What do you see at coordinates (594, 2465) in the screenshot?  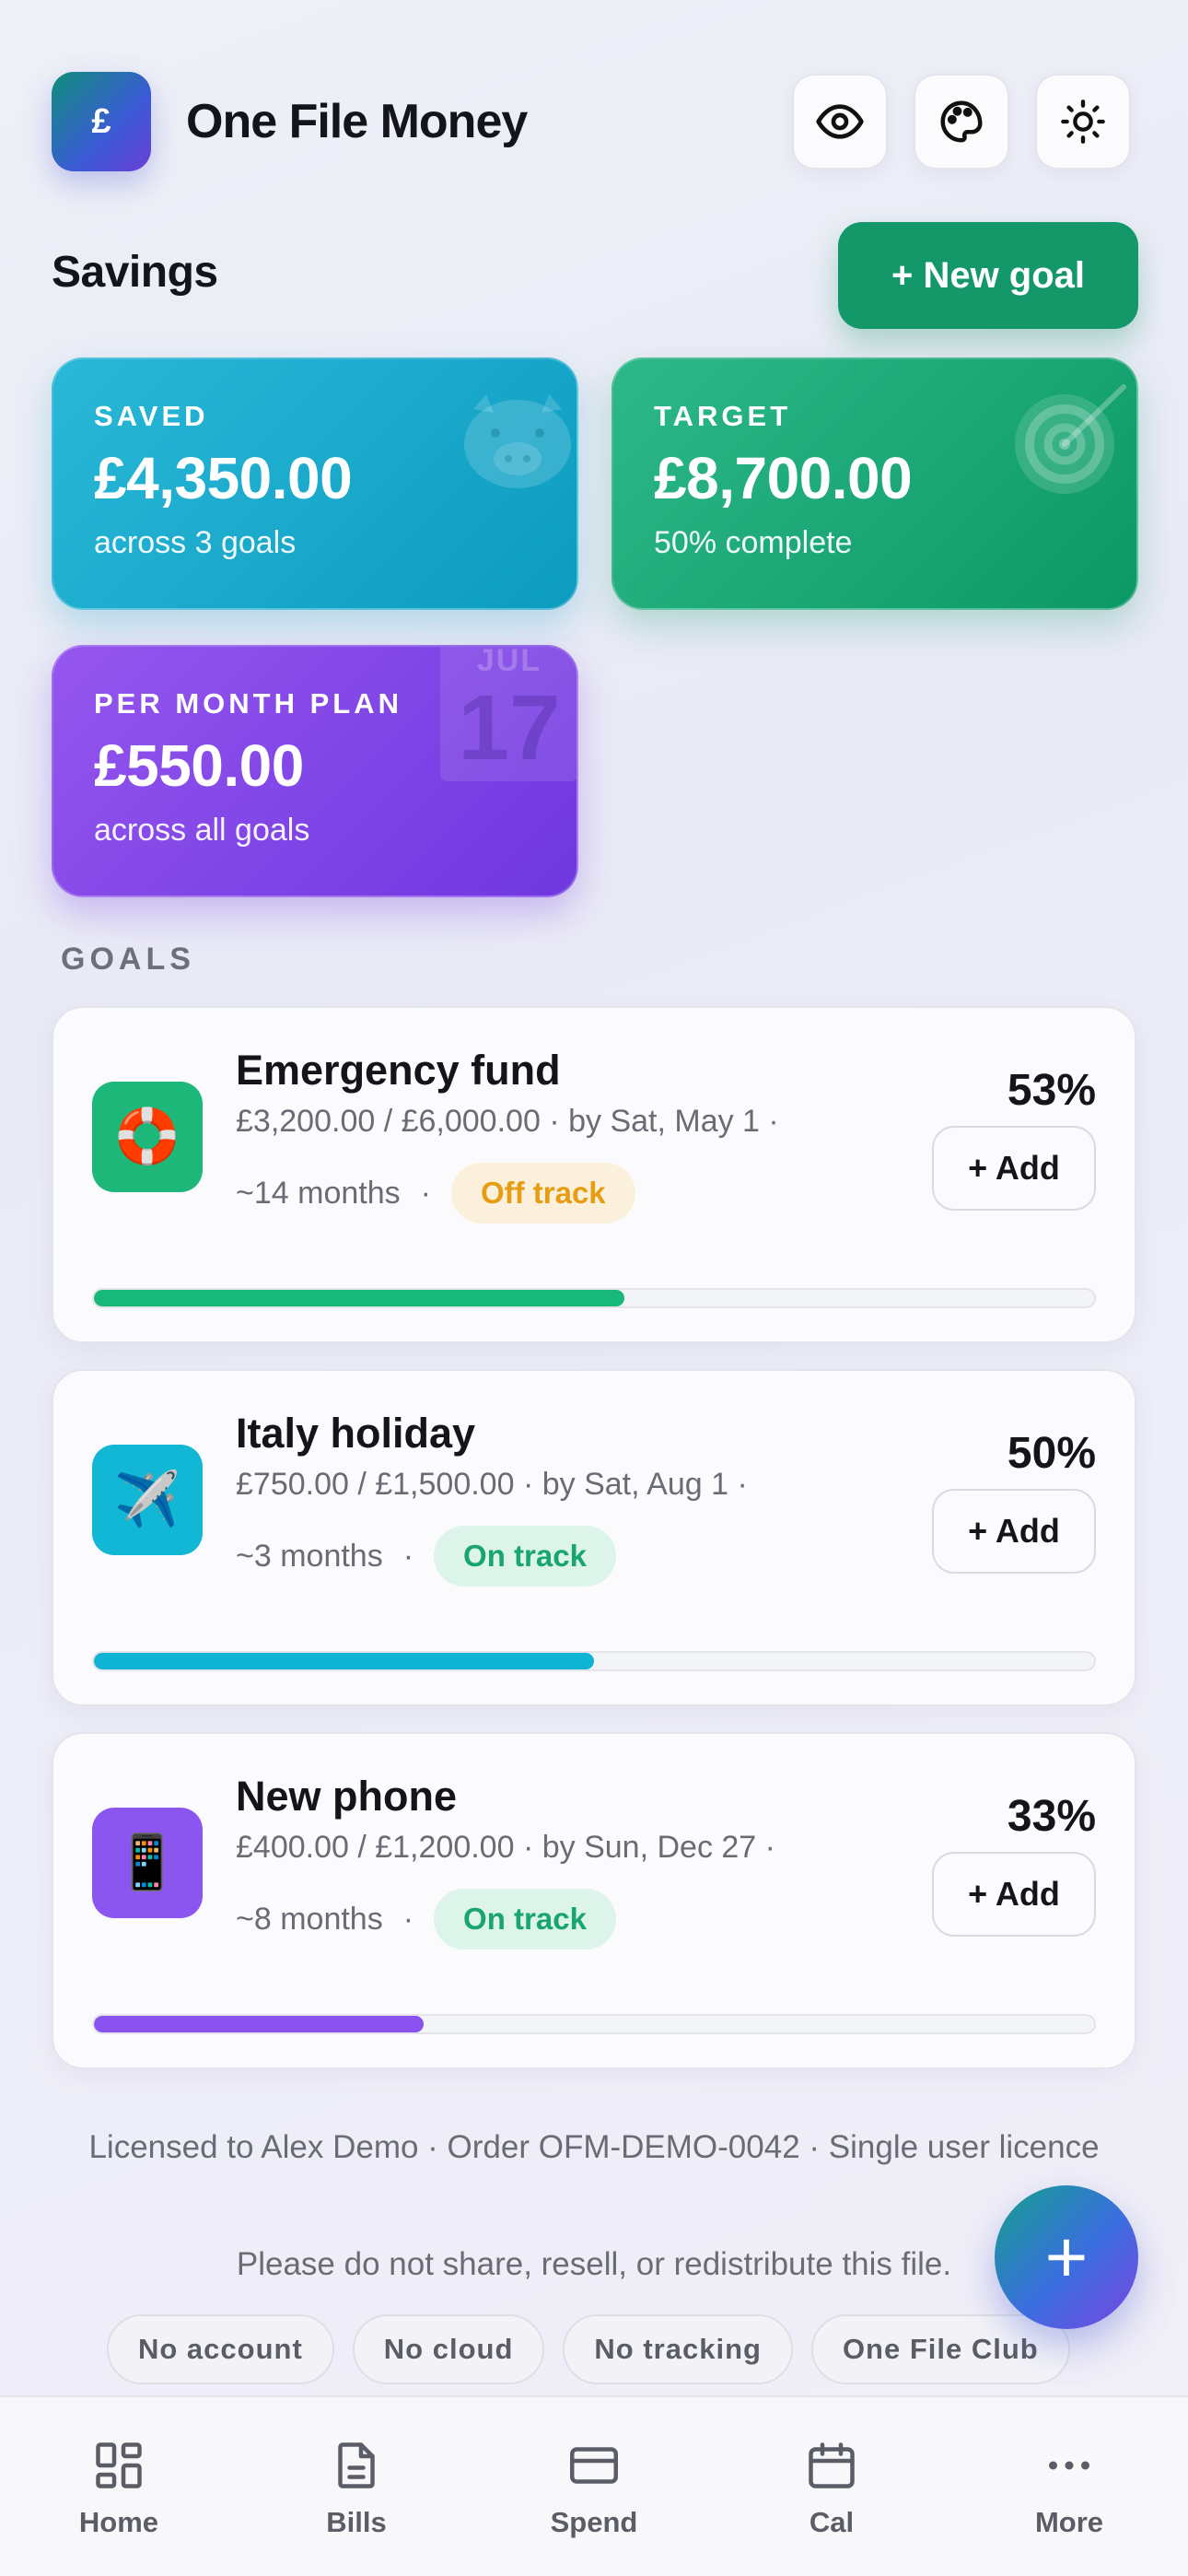 I see `card-icon` at bounding box center [594, 2465].